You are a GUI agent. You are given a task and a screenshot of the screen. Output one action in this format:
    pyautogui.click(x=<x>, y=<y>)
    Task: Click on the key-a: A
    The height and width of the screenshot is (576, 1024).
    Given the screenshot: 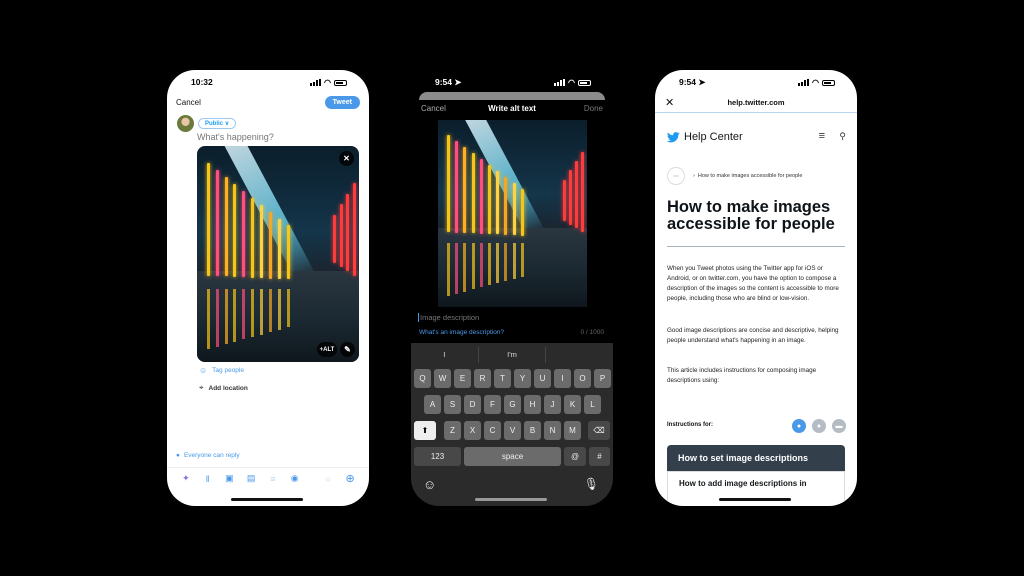 What is the action you would take?
    pyautogui.click(x=432, y=404)
    